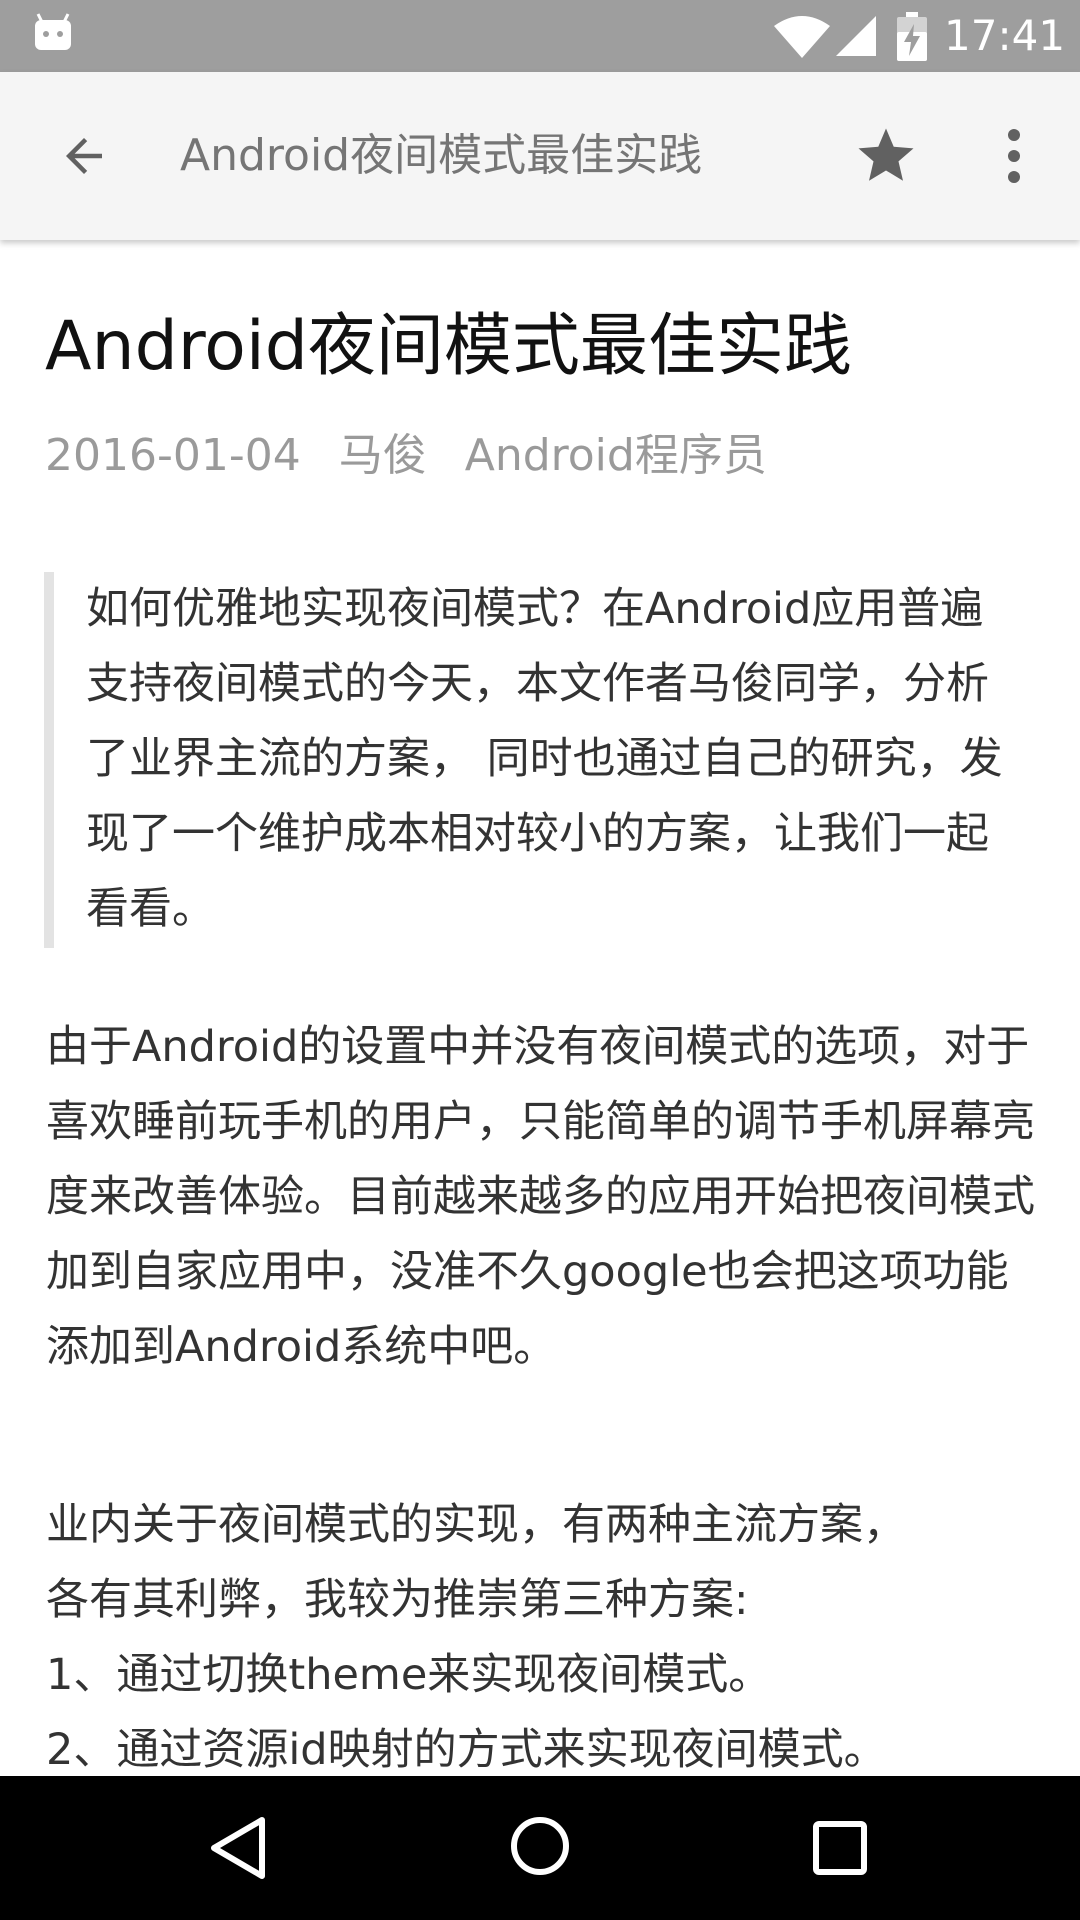 The width and height of the screenshot is (1080, 1920). I want to click on status-bar: 17:41, so click(540, 36).